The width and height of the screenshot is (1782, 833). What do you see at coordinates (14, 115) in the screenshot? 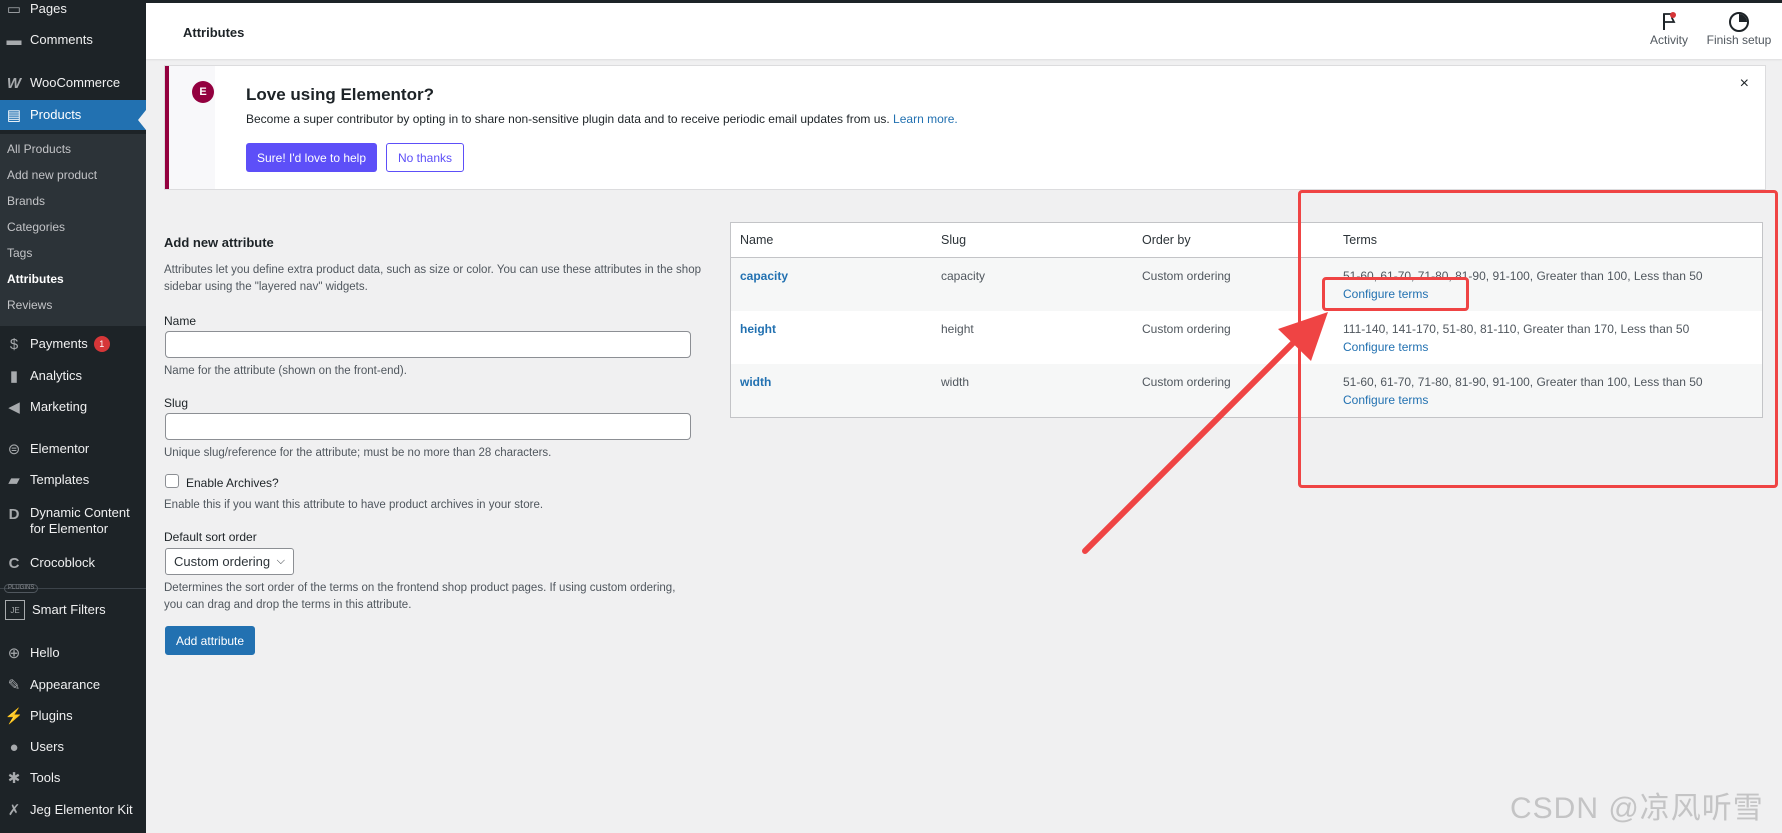
I see `products-icon: ▤` at bounding box center [14, 115].